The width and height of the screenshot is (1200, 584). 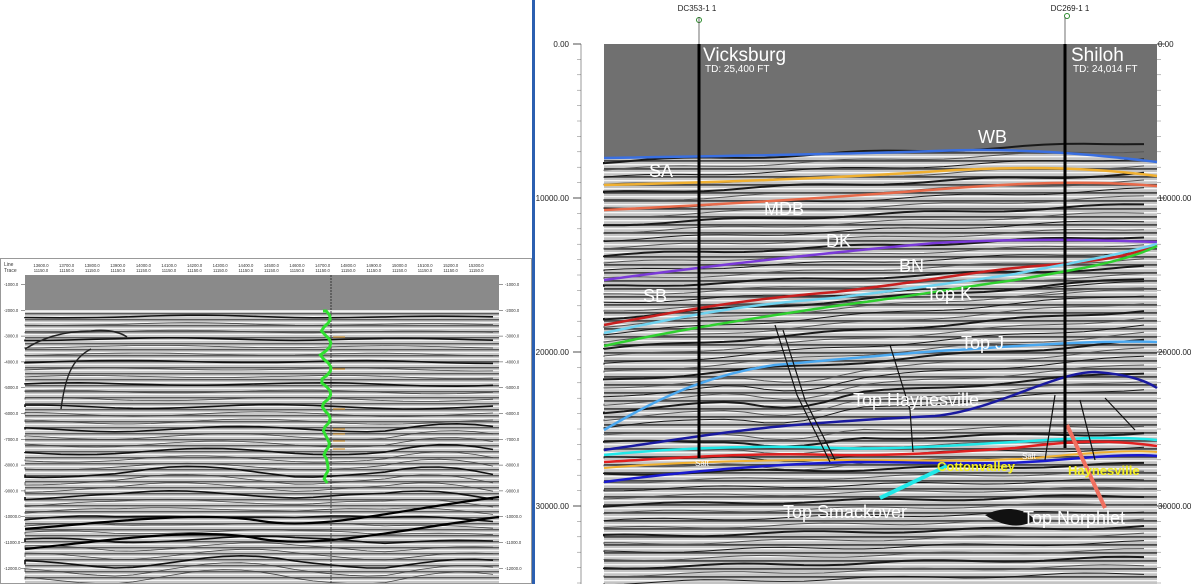 I want to click on right-axis-right-label: 20000.00, so click(x=1175, y=352).